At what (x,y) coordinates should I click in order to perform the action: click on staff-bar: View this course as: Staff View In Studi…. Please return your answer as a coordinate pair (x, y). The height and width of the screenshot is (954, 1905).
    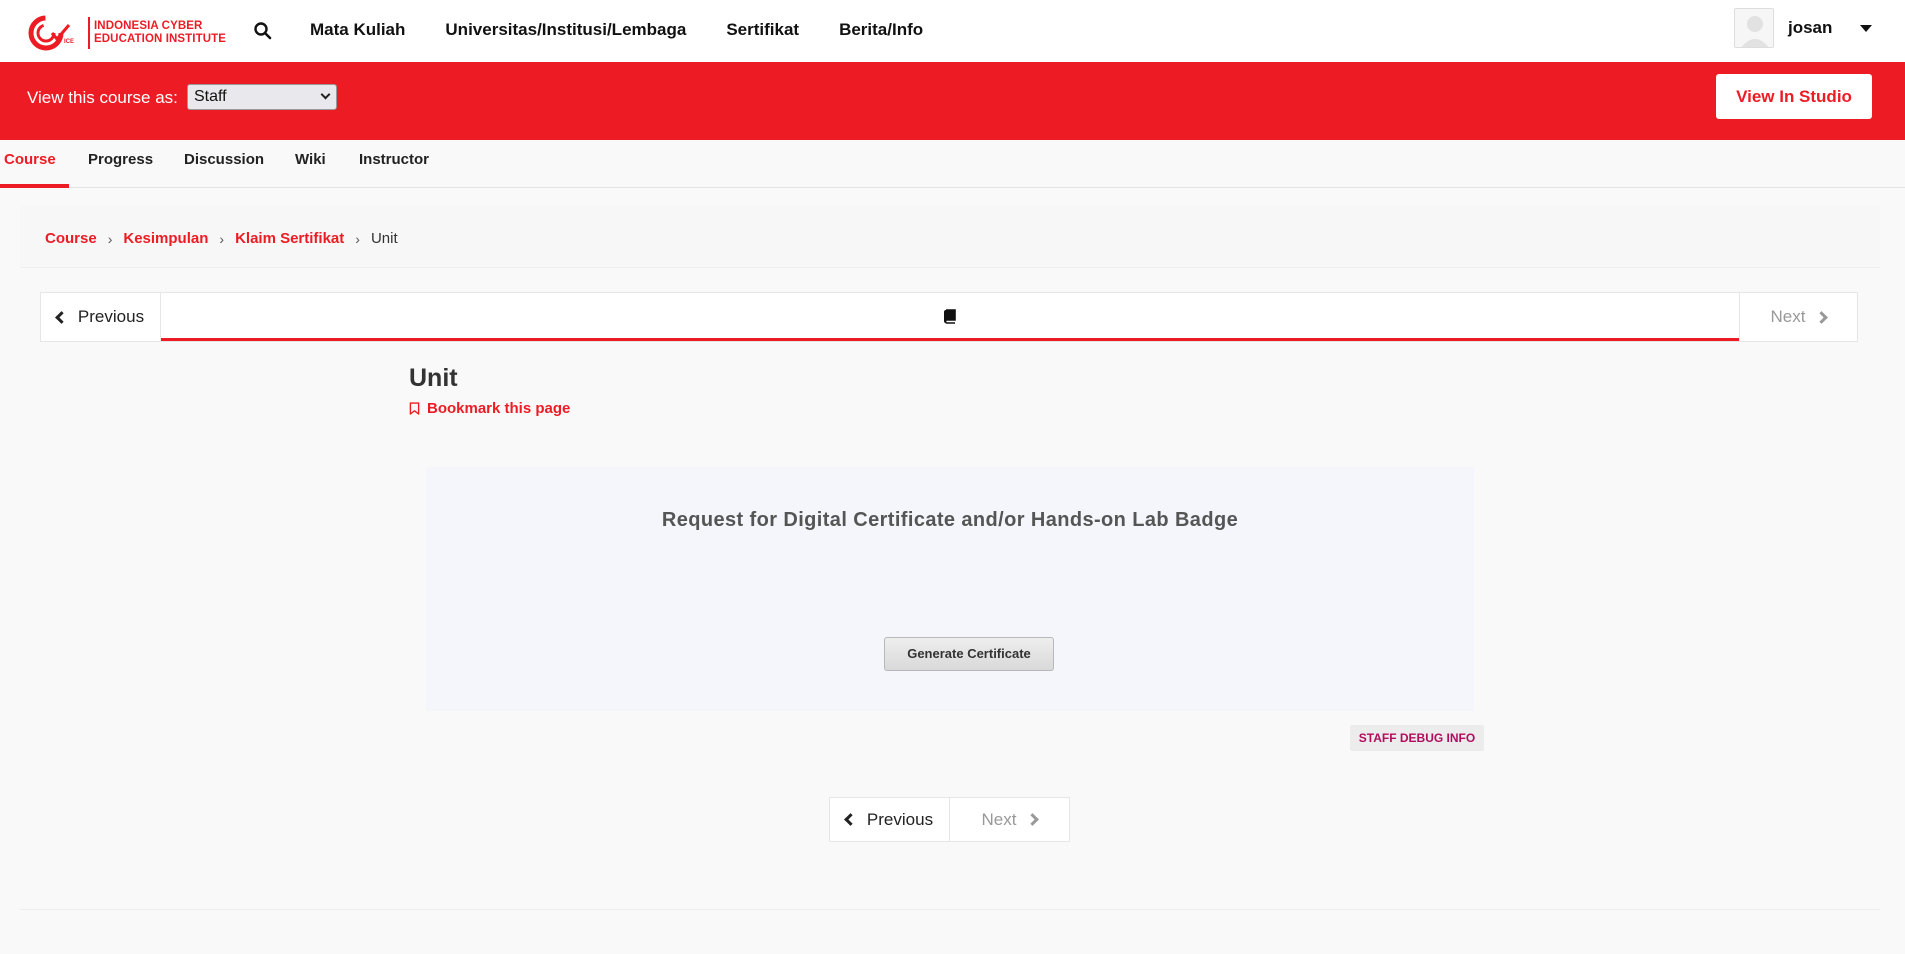
    Looking at the image, I should click on (952, 101).